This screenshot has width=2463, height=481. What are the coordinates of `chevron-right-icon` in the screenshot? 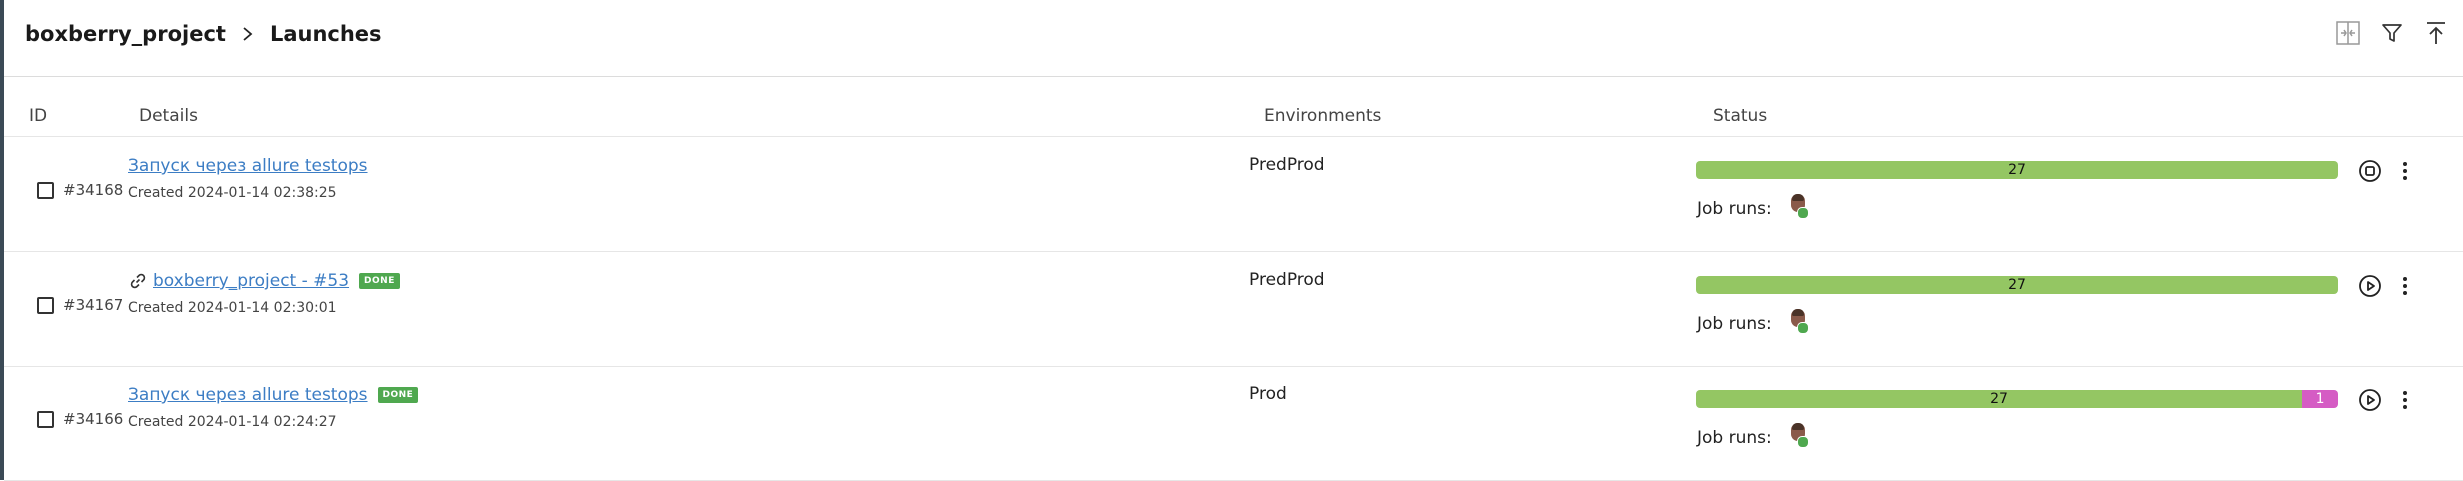 It's located at (248, 34).